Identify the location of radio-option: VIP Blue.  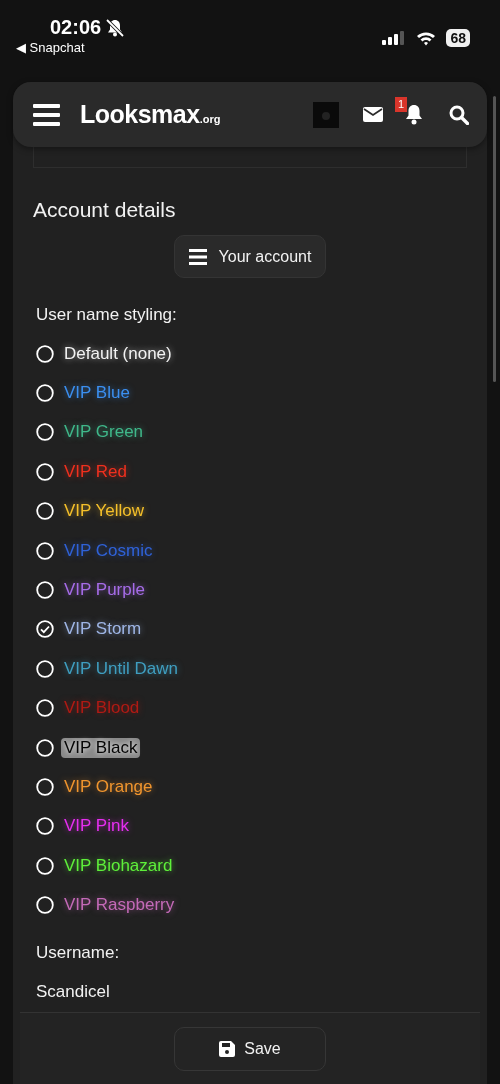
(251, 393).